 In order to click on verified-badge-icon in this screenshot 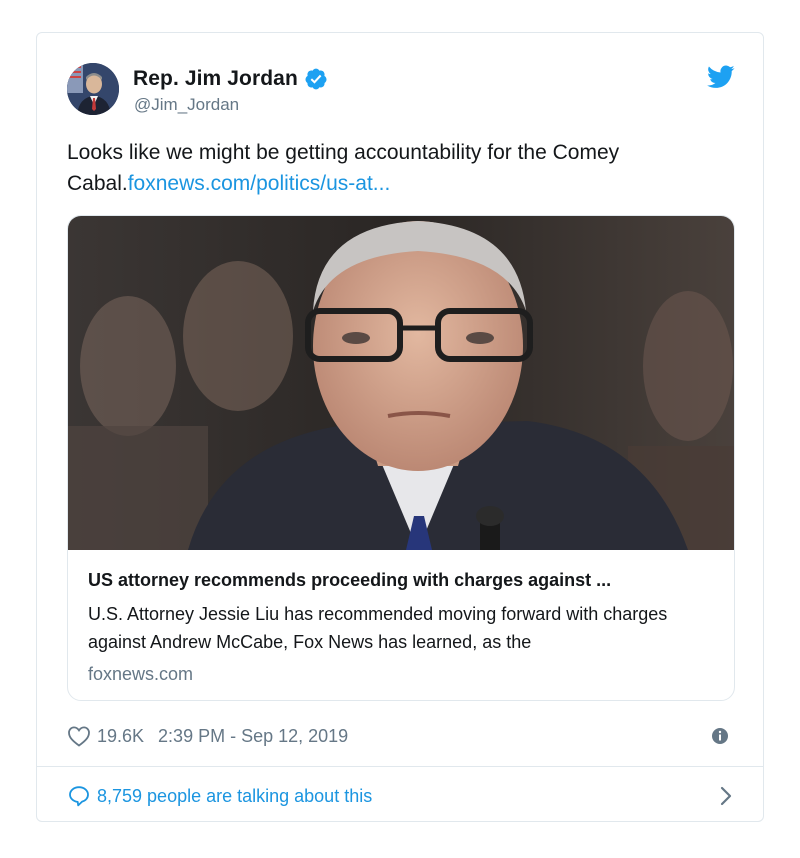, I will do `click(316, 79)`.